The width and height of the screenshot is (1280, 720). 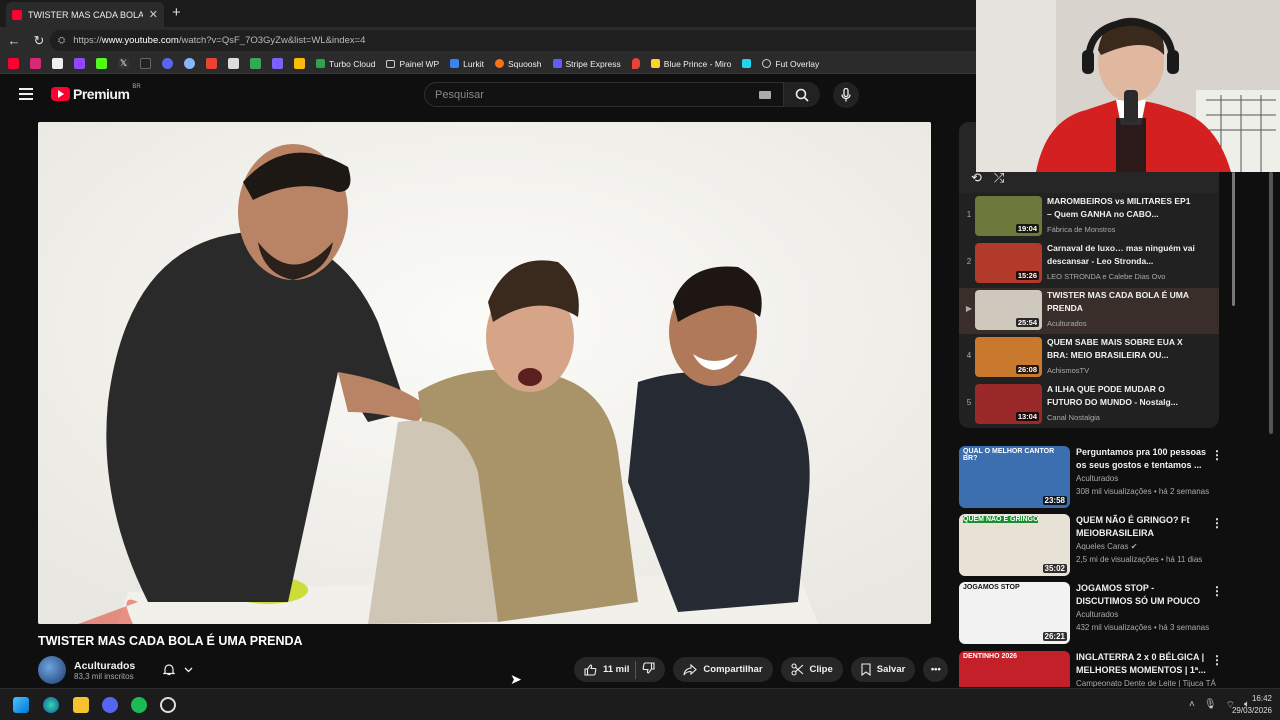 What do you see at coordinates (255, 63) in the screenshot?
I see `sheets-bookmark-icon` at bounding box center [255, 63].